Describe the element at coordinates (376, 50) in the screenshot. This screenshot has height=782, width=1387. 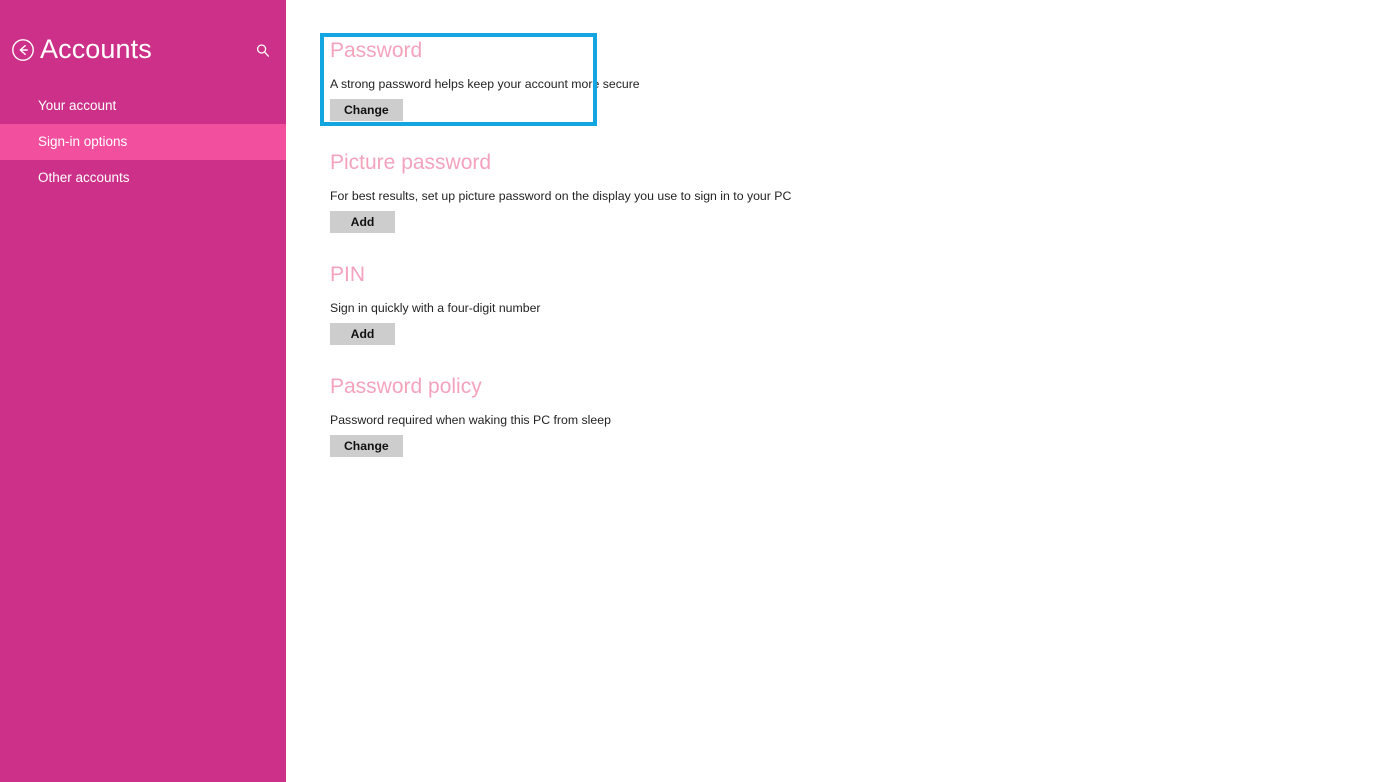
I see `section-heading: Password` at that location.